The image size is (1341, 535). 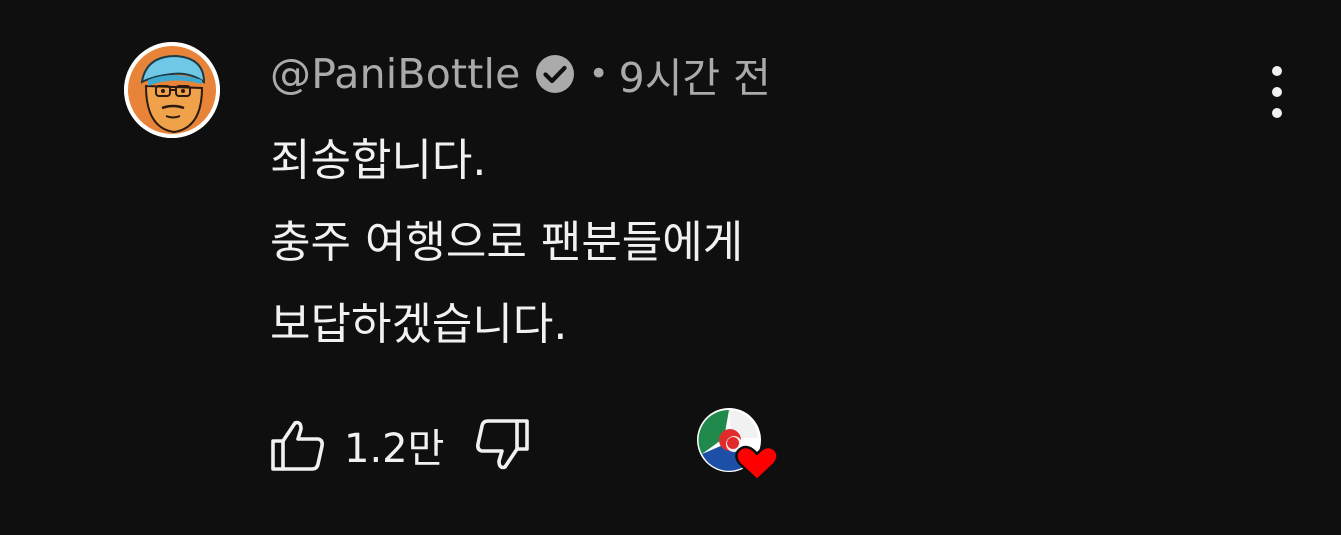 What do you see at coordinates (394, 449) in the screenshot?
I see `like-count: 1.2만` at bounding box center [394, 449].